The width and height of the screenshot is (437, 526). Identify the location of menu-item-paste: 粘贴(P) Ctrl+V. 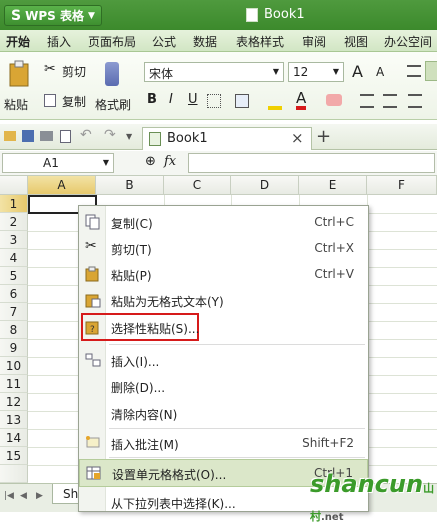
(223, 274).